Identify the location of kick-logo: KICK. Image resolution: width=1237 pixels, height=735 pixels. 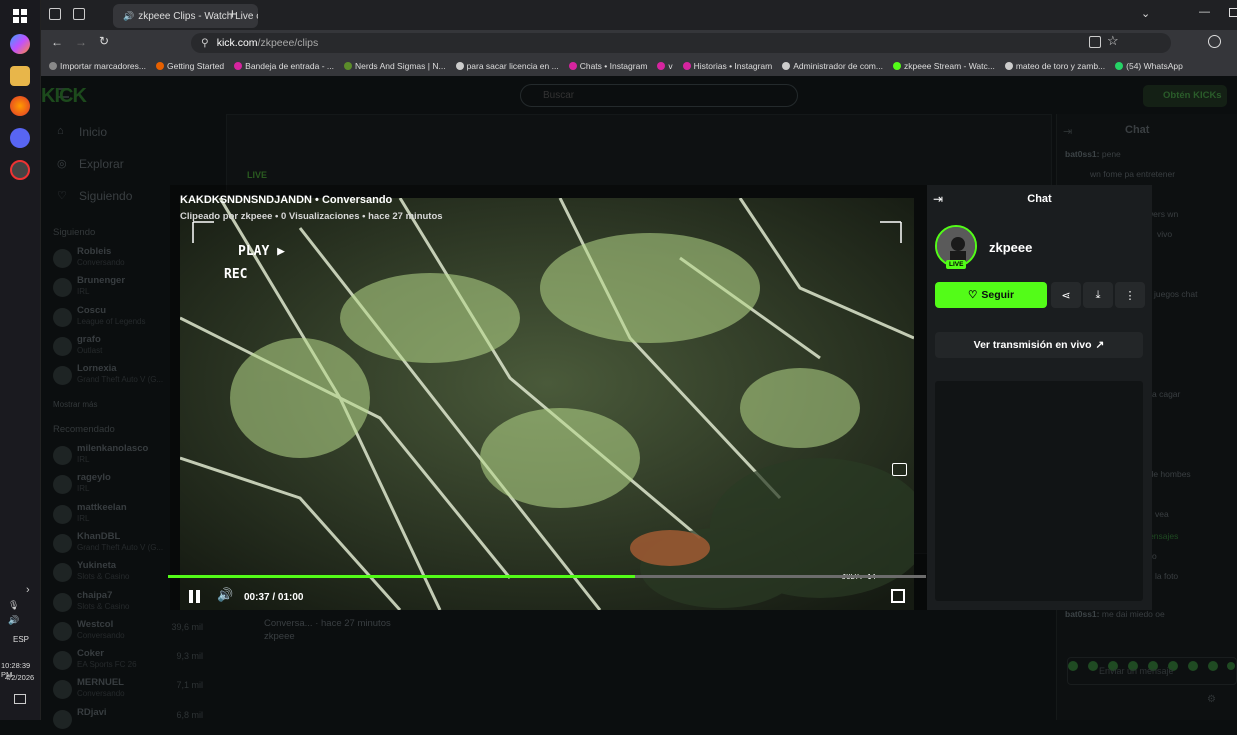
(64, 96).